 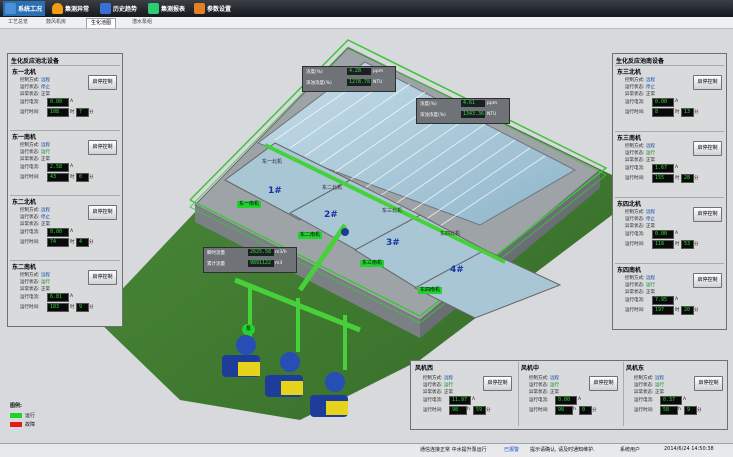 What do you see at coordinates (70, 8) in the screenshot?
I see `toolbar-alarm-button: 集测异常` at bounding box center [70, 8].